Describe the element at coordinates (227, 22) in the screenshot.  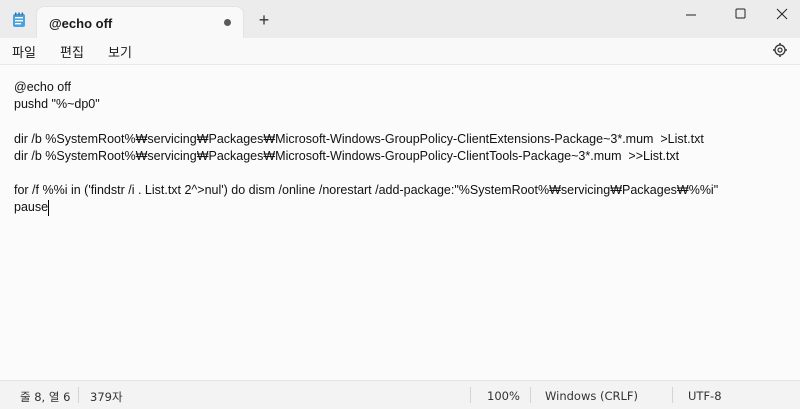
I see `unsaved-indicator-icon` at that location.